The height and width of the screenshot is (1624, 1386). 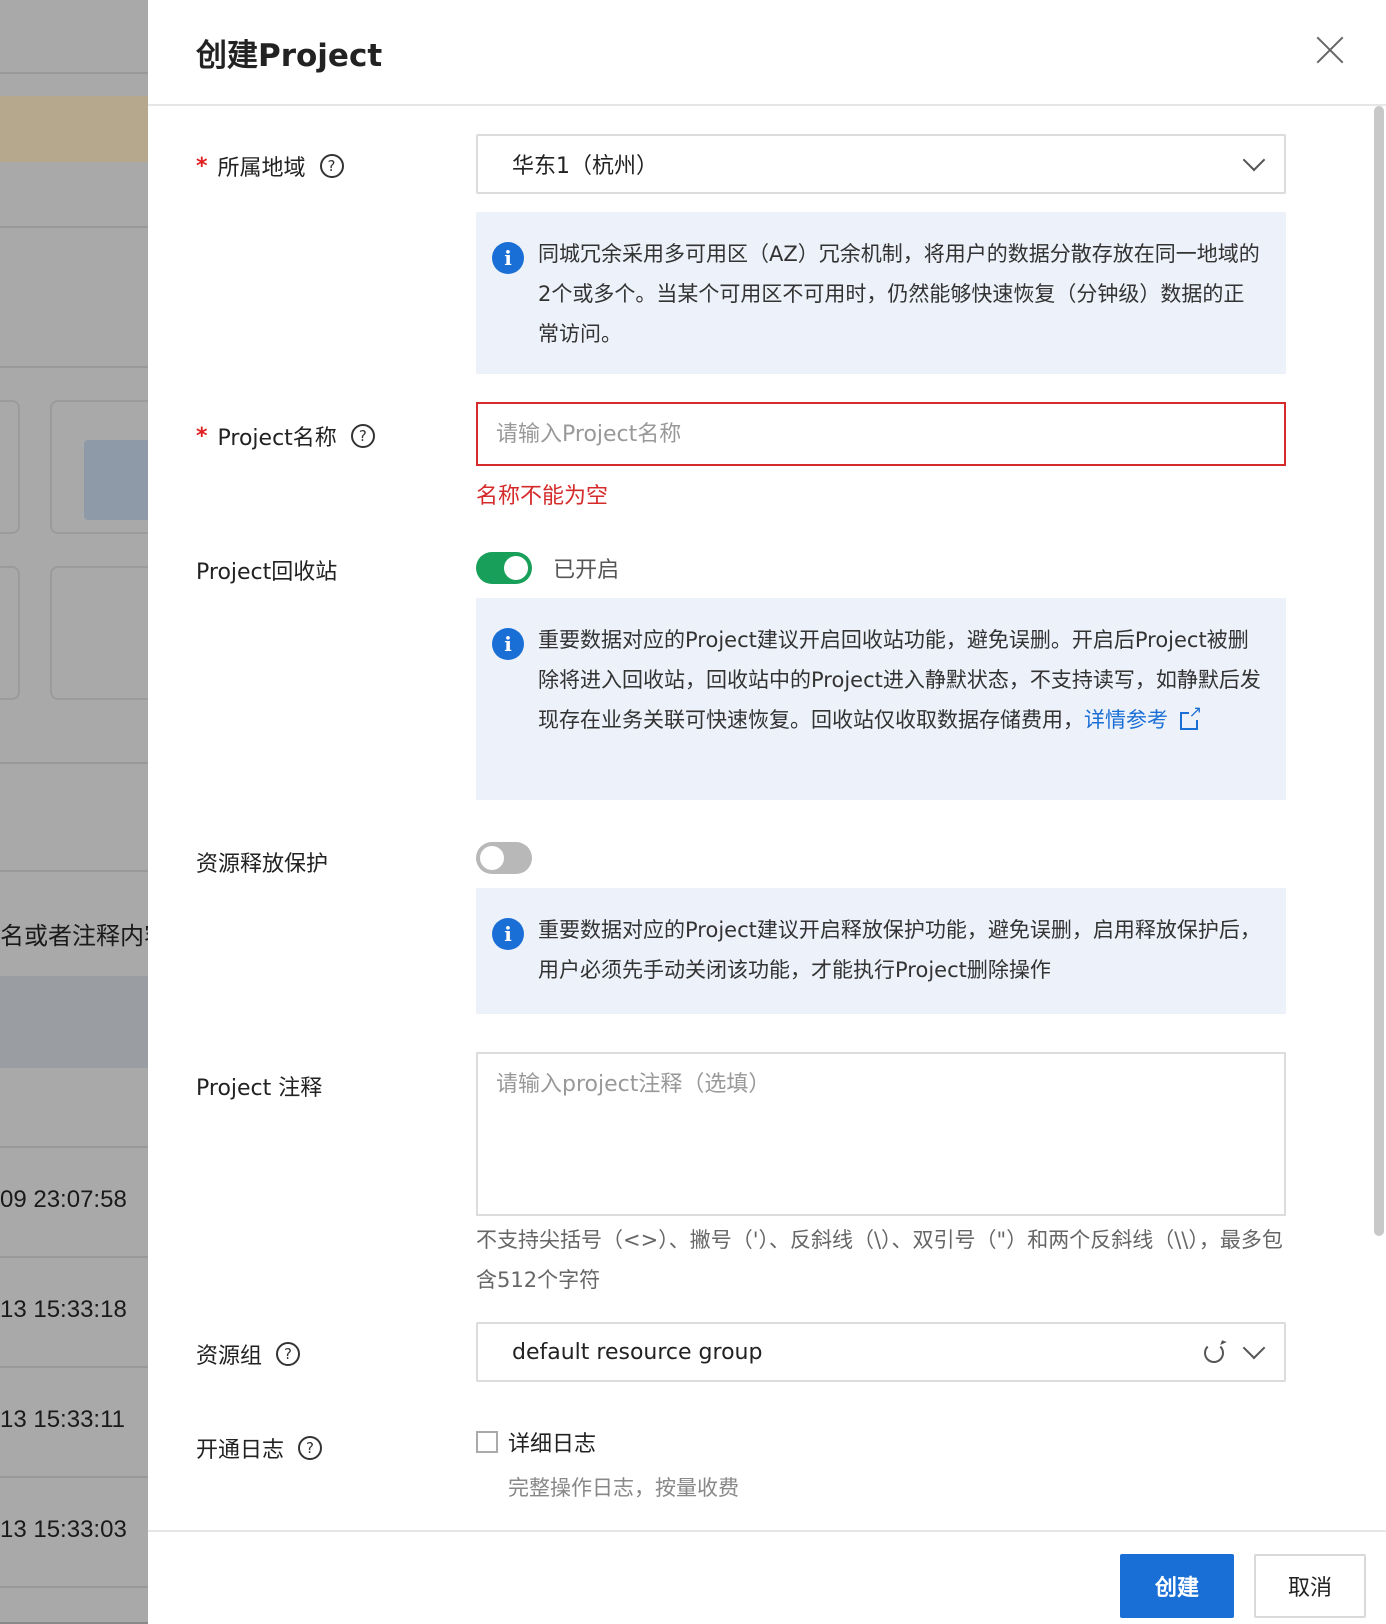 I want to click on recycle-toggle-status: 已开启, so click(x=586, y=570).